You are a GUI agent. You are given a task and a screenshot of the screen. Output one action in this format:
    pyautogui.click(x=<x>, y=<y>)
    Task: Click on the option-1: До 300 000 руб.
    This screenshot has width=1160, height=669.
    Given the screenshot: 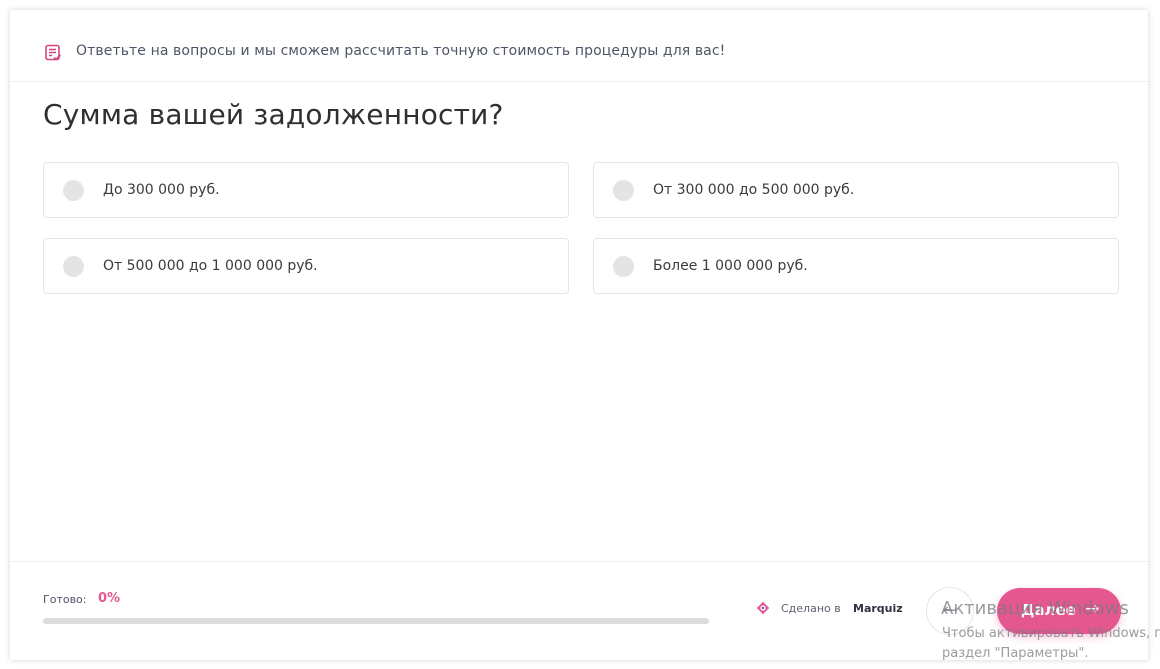 What is the action you would take?
    pyautogui.click(x=306, y=190)
    